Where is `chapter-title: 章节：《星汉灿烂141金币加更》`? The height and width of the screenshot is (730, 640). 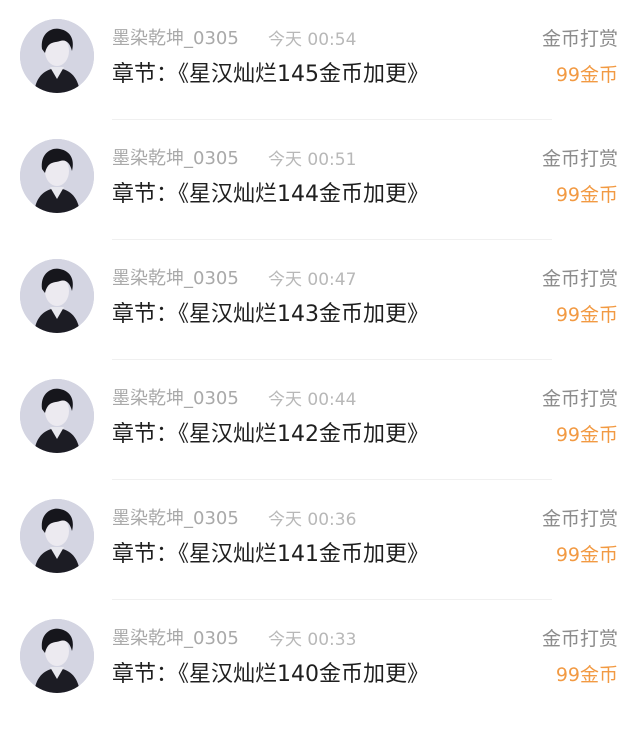
chapter-title: 章节：《星汉灿烂141金币加更》 is located at coordinates (270, 554).